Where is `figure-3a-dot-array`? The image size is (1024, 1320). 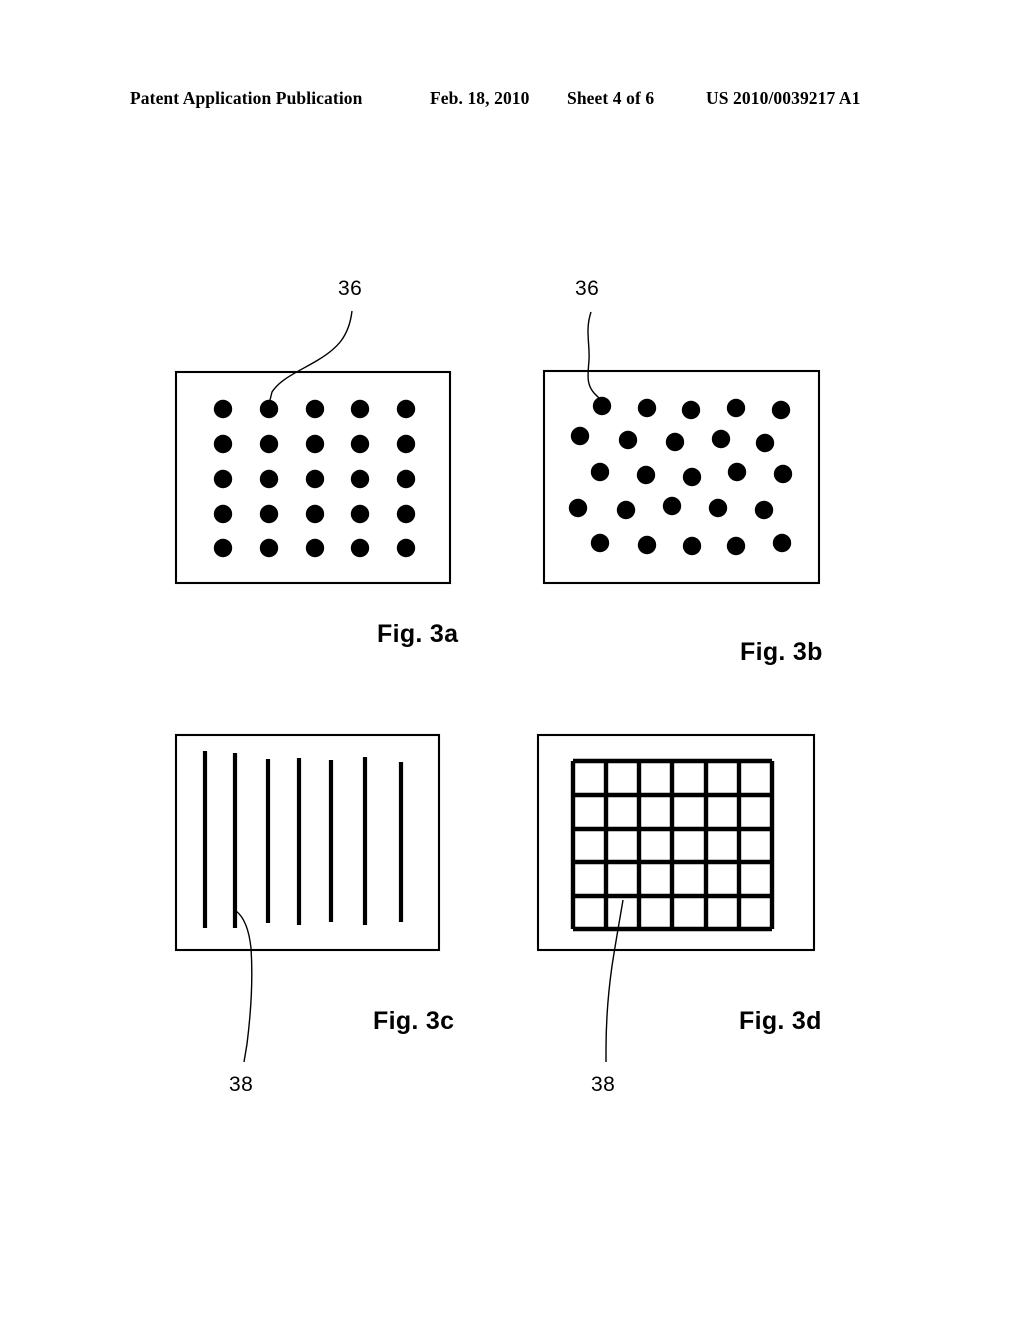 figure-3a-dot-array is located at coordinates (314, 478).